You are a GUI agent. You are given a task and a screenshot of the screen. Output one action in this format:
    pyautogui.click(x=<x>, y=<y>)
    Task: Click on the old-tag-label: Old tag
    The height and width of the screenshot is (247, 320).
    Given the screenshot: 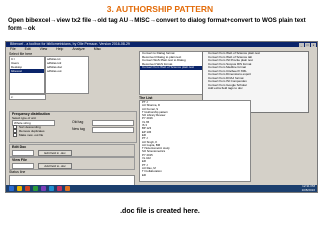 What is the action you would take?
    pyautogui.click(x=78, y=122)
    